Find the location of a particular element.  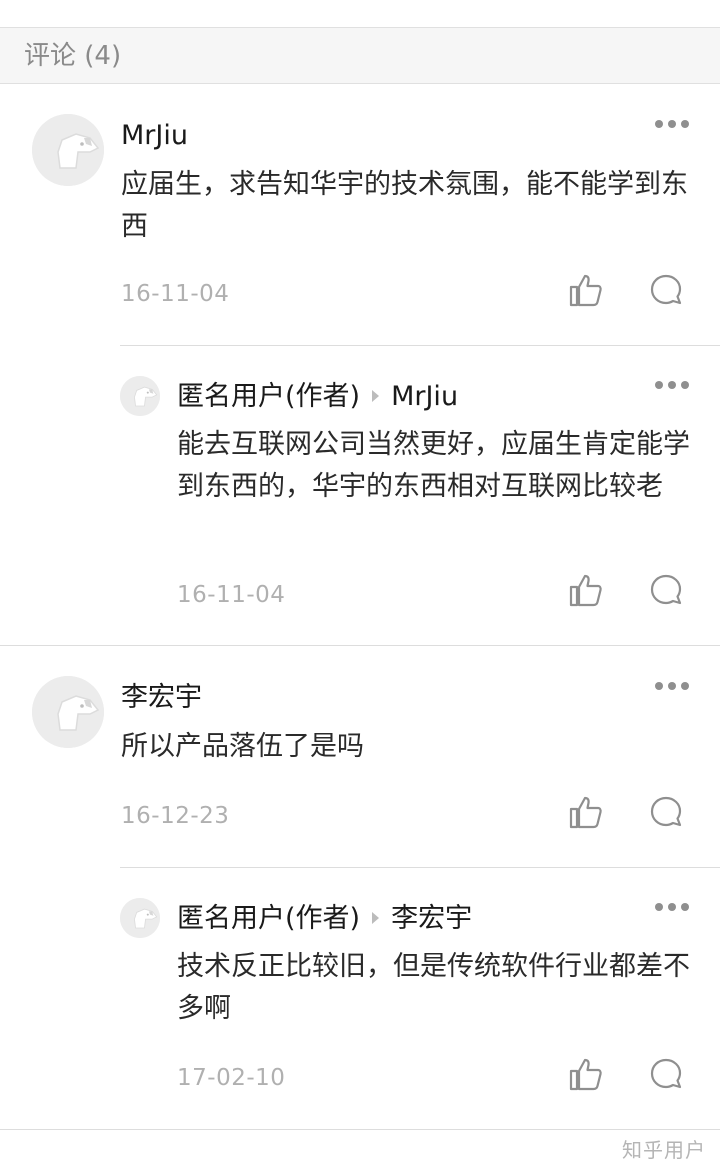

comments-title: 评论 (4) is located at coordinates (73, 56).